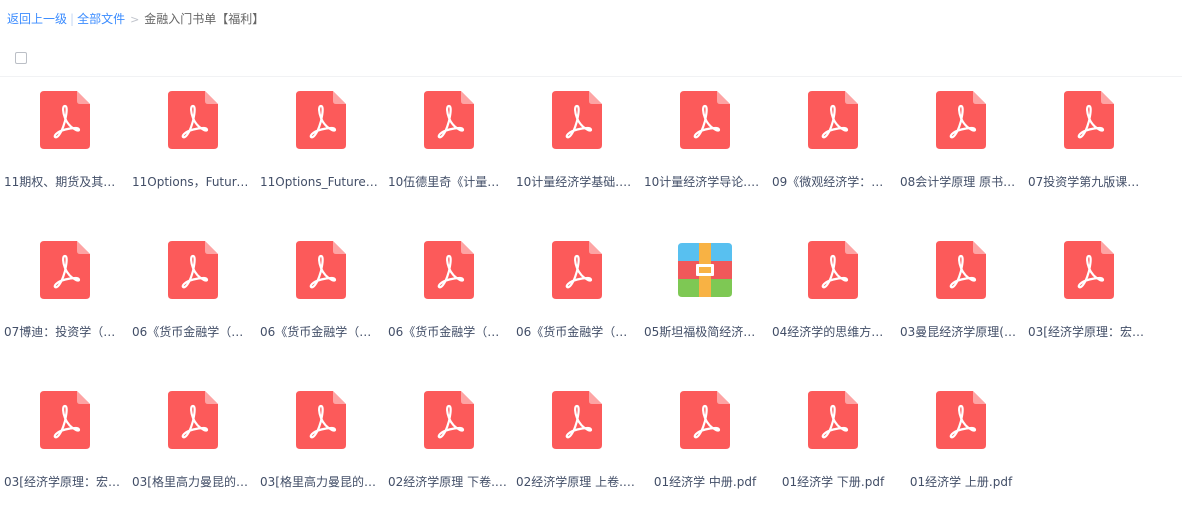  I want to click on file-name: 06《货币金融学（第十版）》.pdf, so click(577, 332).